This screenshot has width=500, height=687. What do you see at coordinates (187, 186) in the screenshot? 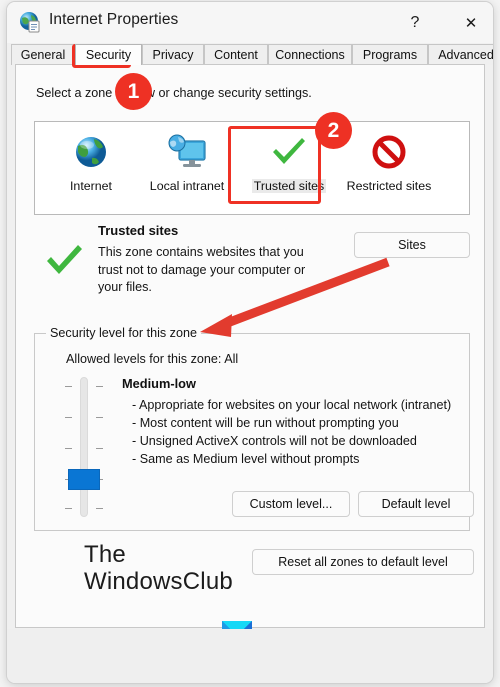
I see `zone-label-local-intranet: Local intranet` at bounding box center [187, 186].